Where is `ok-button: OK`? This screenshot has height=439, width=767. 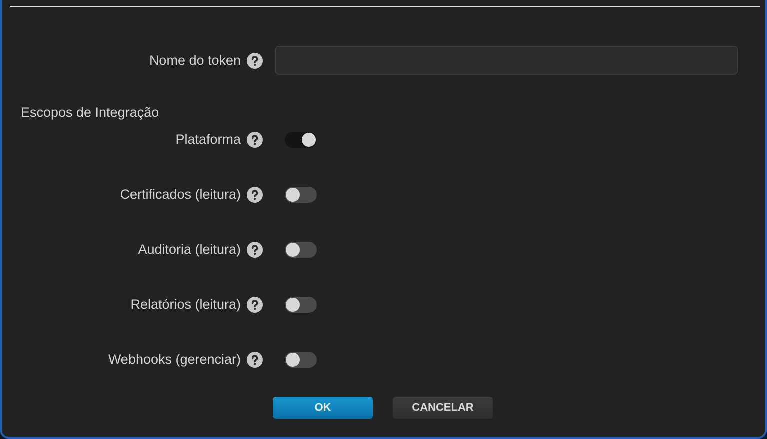
ok-button: OK is located at coordinates (323, 408).